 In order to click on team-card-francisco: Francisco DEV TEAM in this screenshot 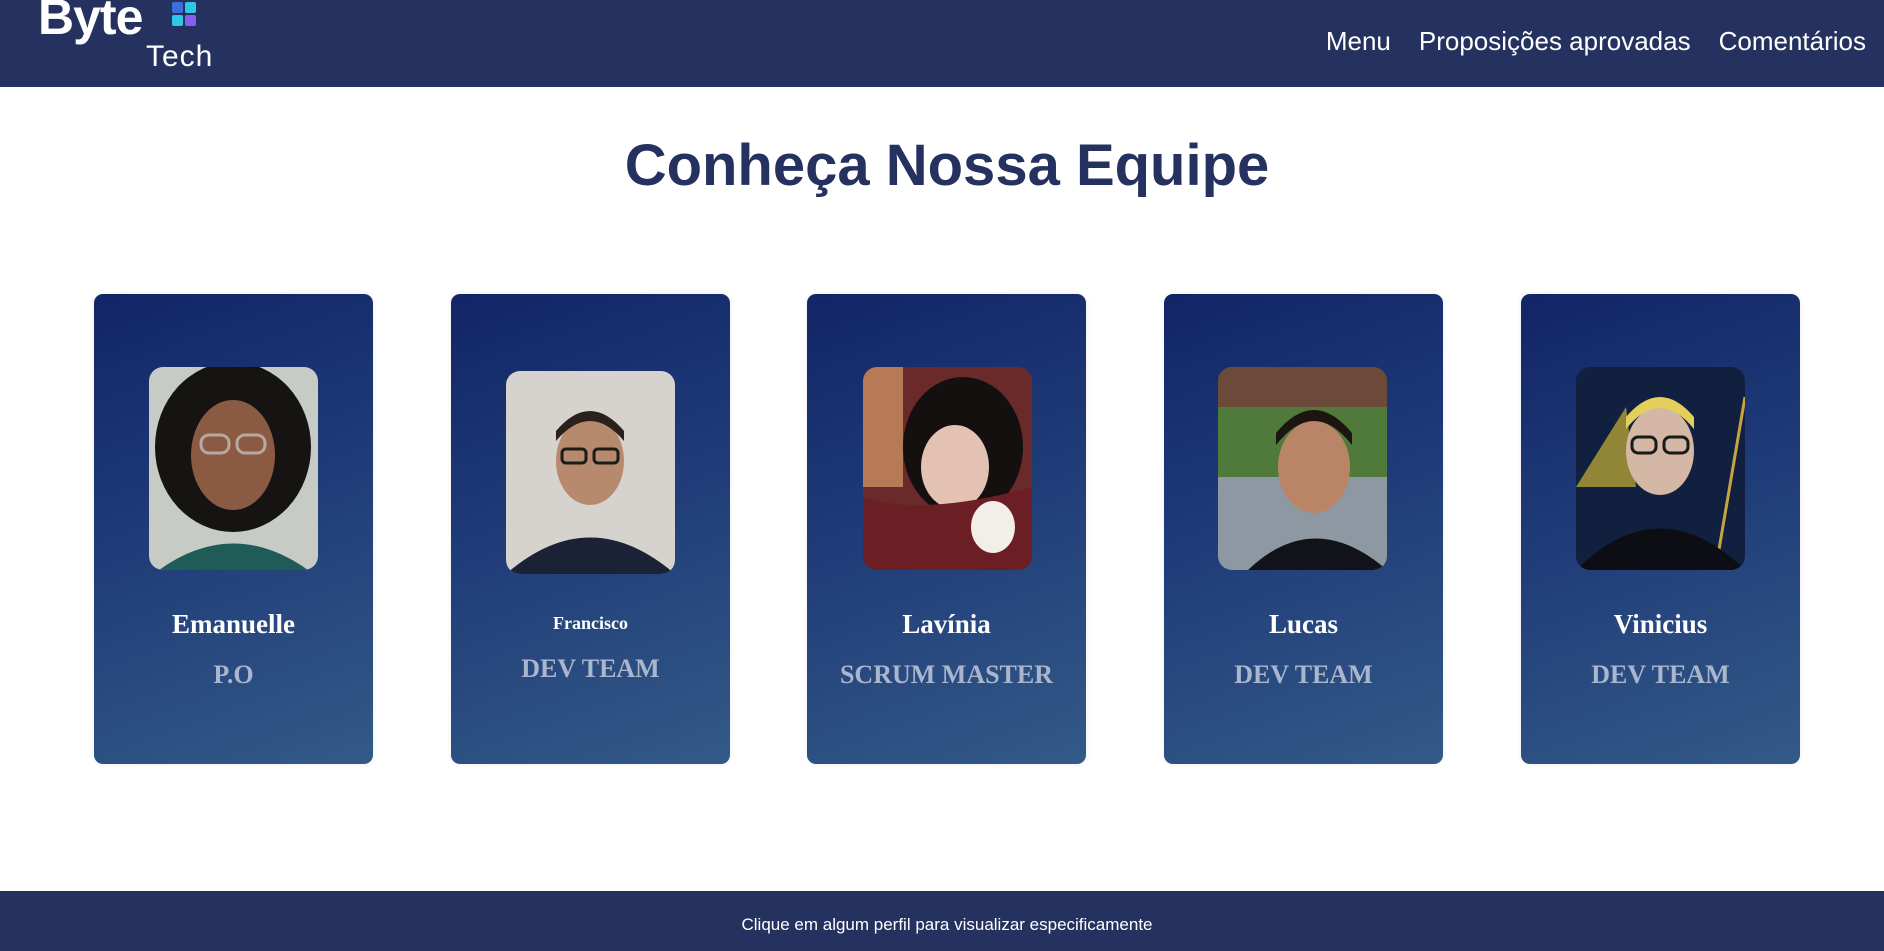, I will do `click(590, 529)`.